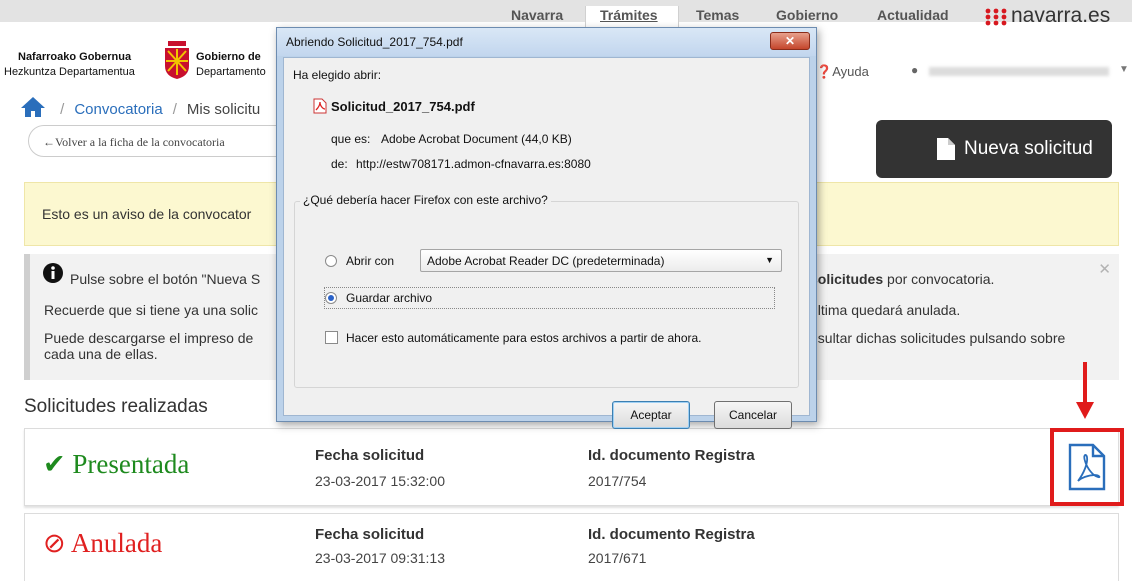 The width and height of the screenshot is (1132, 581). I want to click on user-menu: ● ▼, so click(1021, 71).